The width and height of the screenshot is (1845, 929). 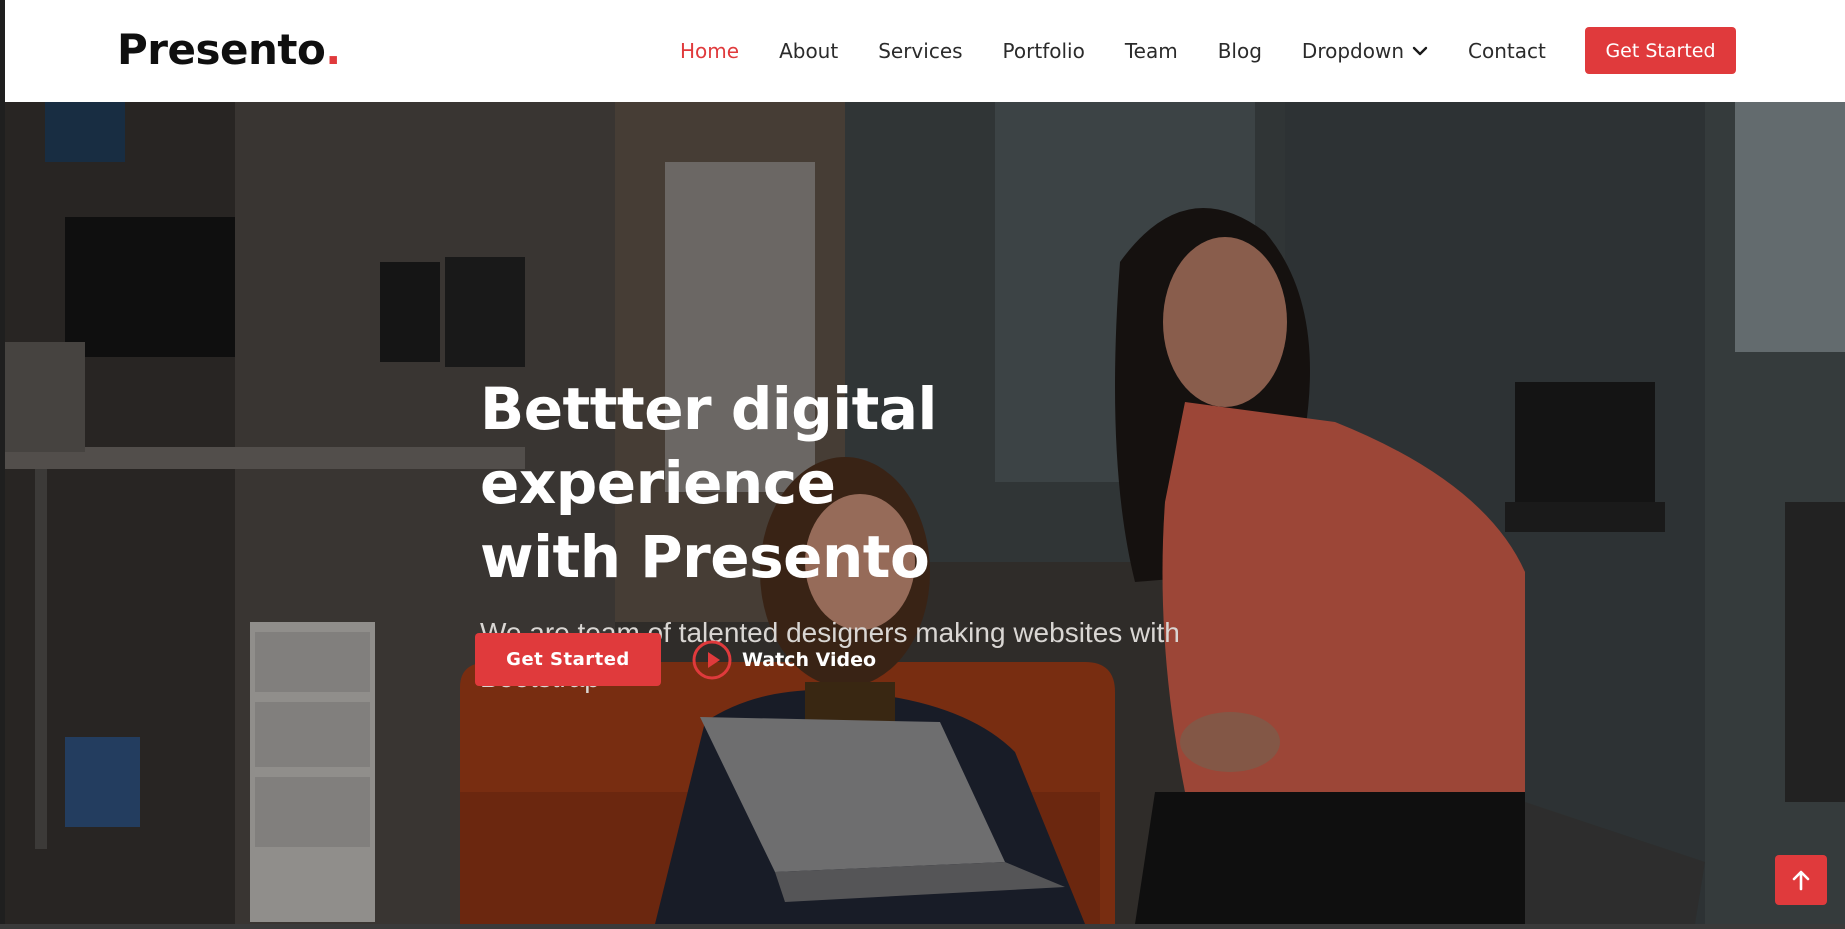 I want to click on logo: Presento., so click(x=229, y=50).